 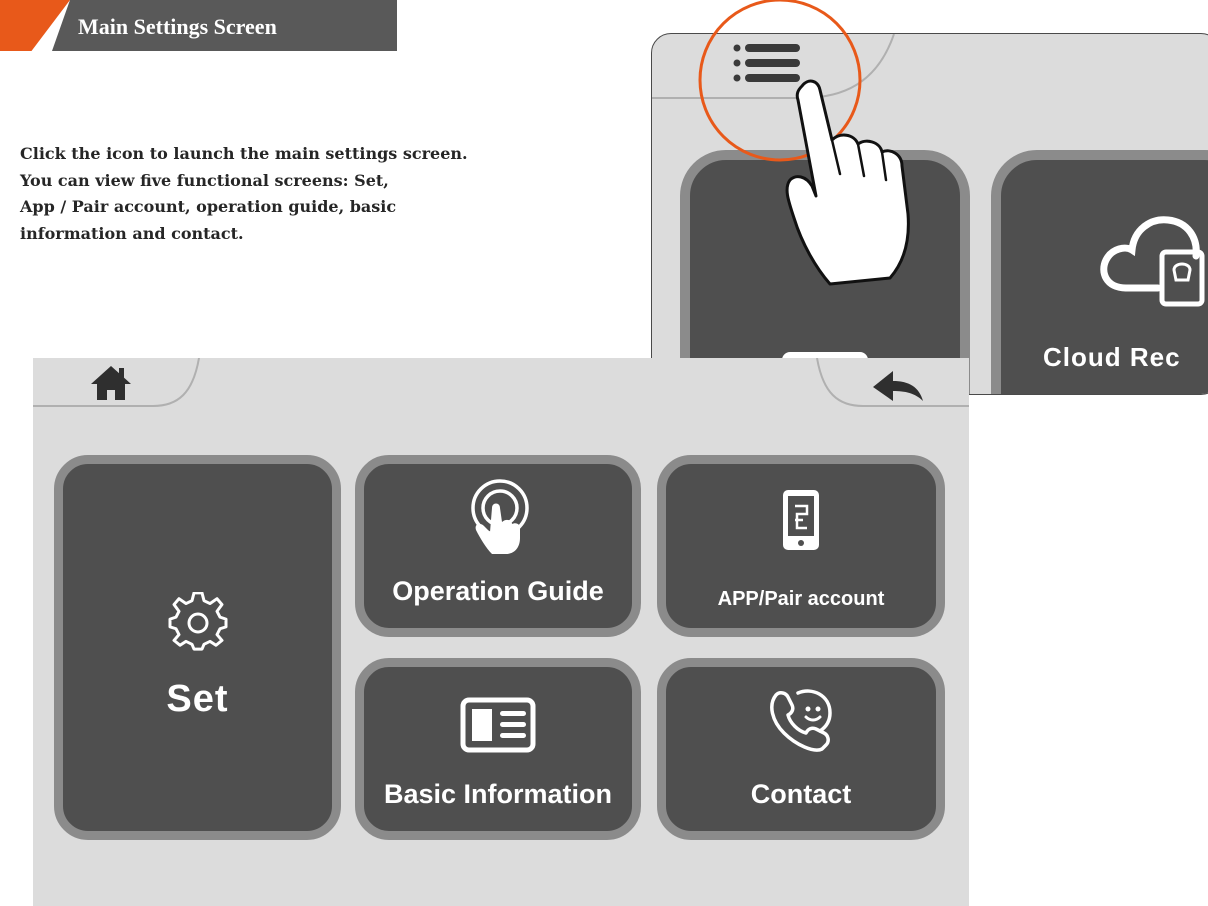 What do you see at coordinates (801, 599) in the screenshot?
I see `app-pair-account-label: APP/Pair account` at bounding box center [801, 599].